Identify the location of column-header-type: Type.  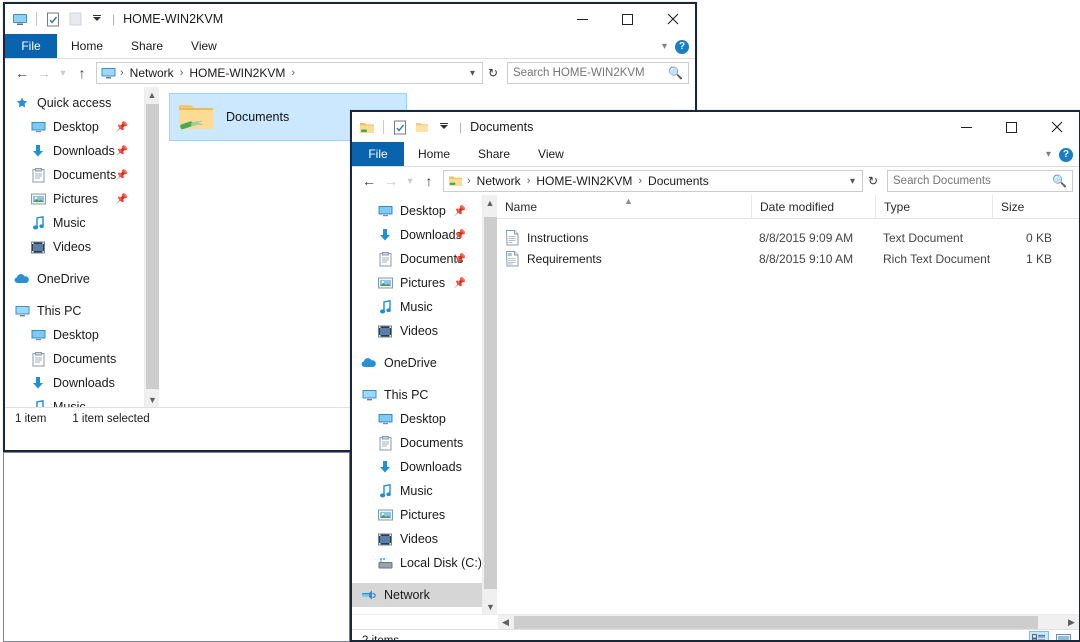
(933, 207).